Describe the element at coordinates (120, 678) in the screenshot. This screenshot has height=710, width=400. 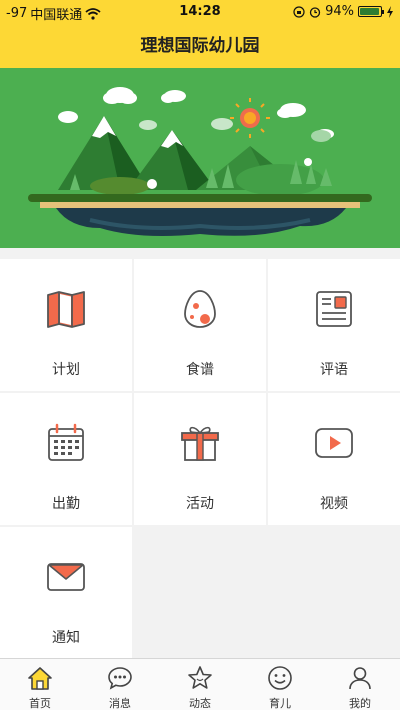
I see `chat-icon` at that location.